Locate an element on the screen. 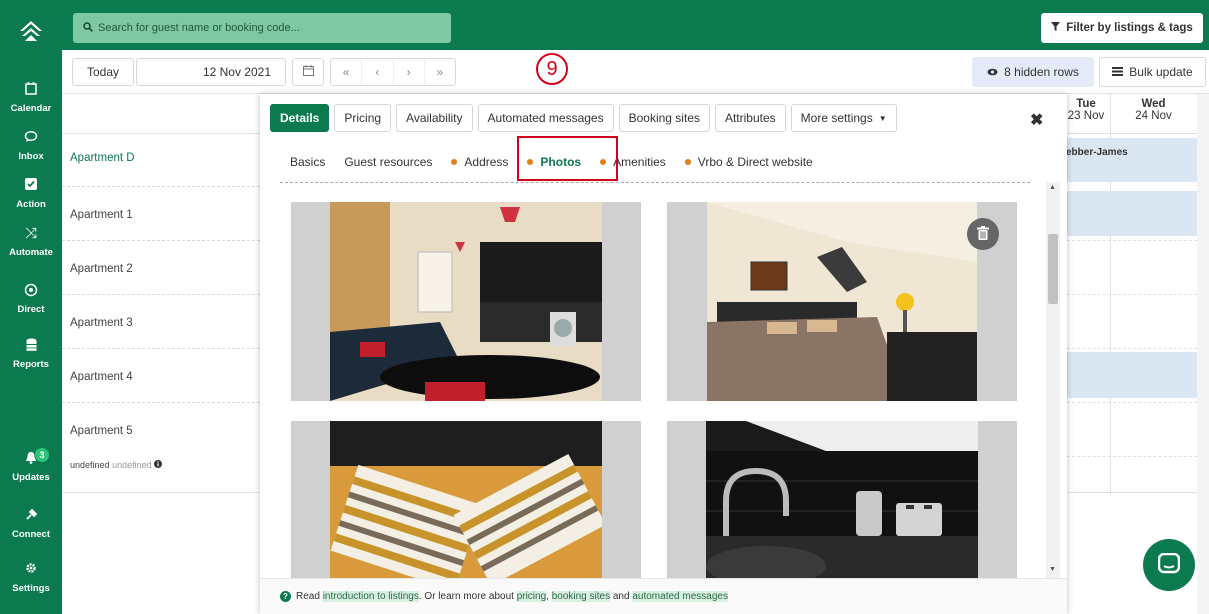 This screenshot has width=1209, height=614. bedroom-photo is located at coordinates (842, 301).